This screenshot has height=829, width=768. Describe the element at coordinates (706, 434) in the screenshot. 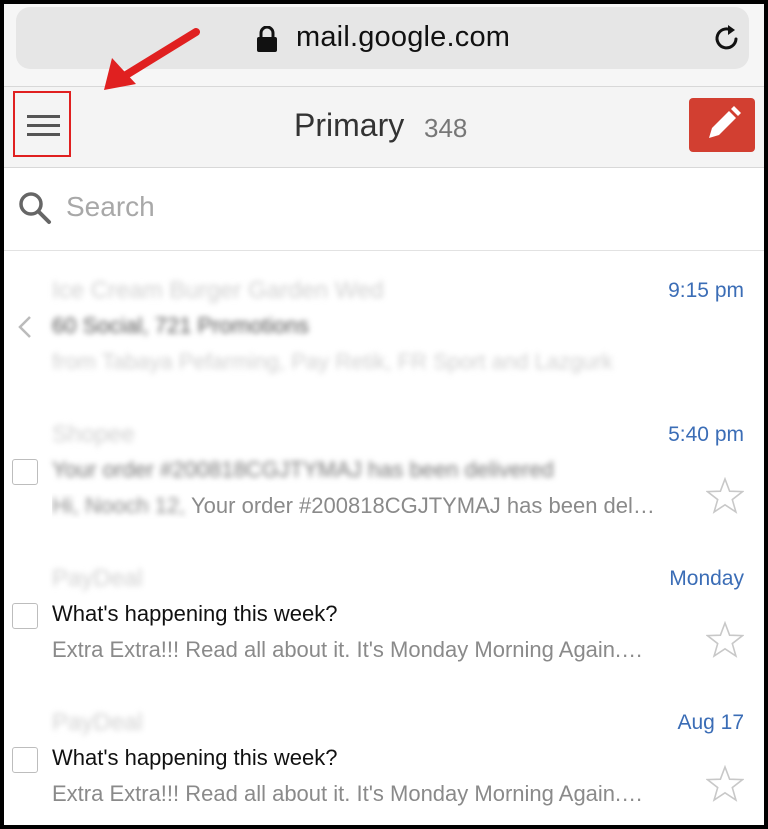

I see `message-time: 5:40 pm` at that location.